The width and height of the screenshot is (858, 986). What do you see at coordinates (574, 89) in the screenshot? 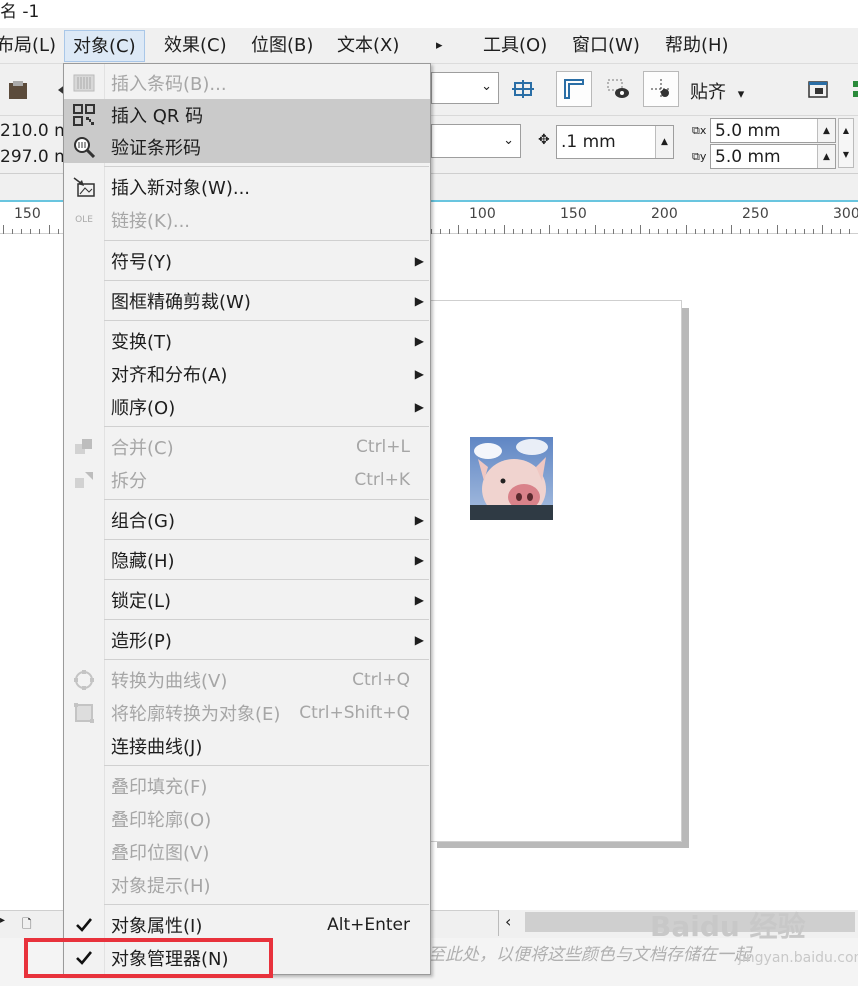
I see `rulers-icon` at bounding box center [574, 89].